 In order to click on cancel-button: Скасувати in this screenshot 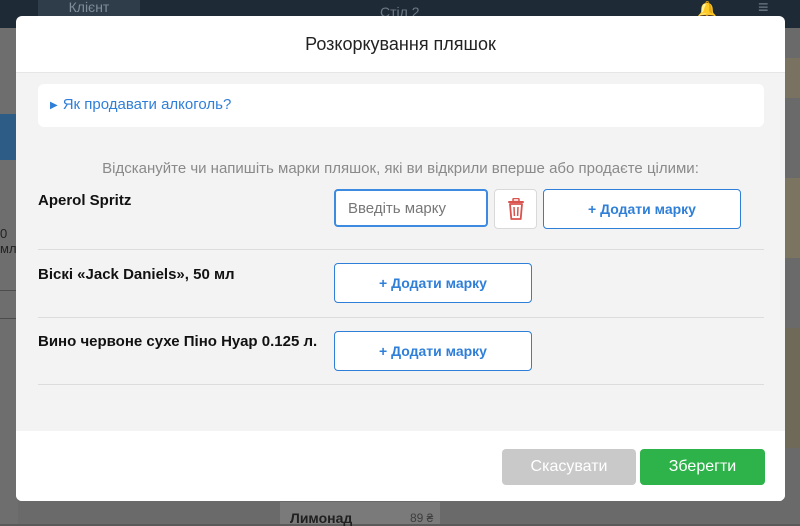, I will do `click(569, 467)`.